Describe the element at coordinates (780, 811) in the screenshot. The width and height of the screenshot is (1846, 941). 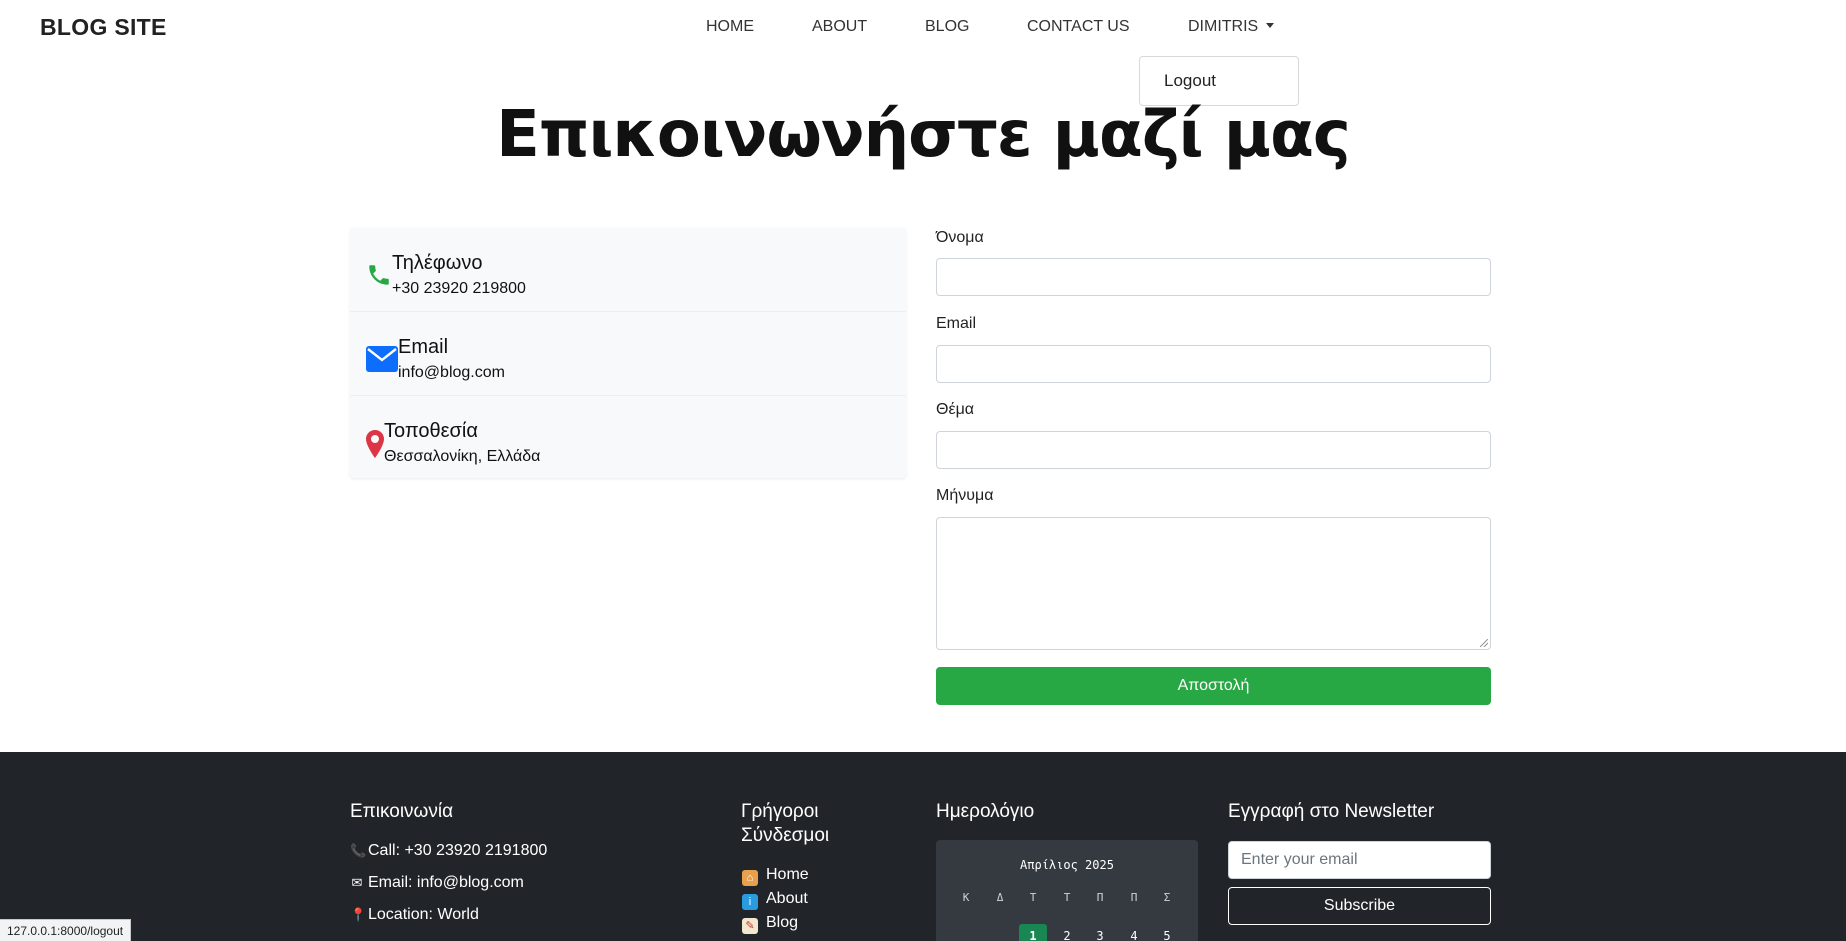
I see `quick-links-heading-line1: Γρήγοροι` at that location.